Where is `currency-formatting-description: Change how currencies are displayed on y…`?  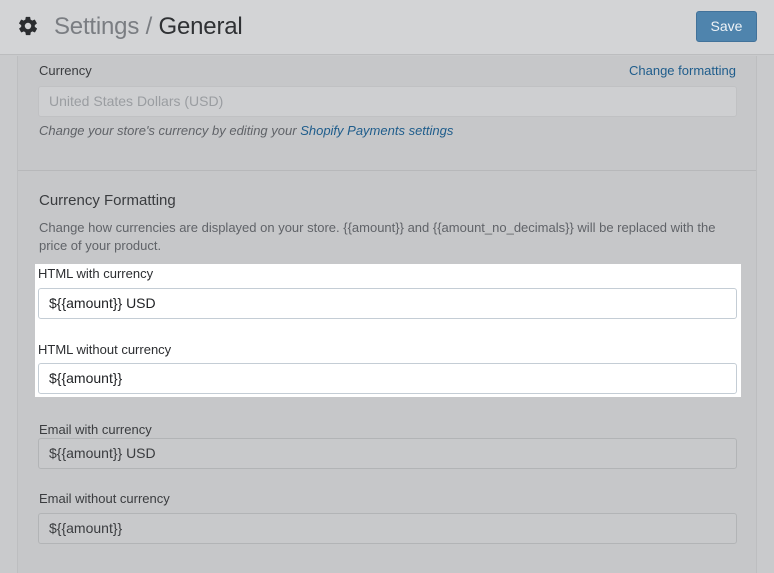 currency-formatting-description: Change how currencies are displayed on y… is located at coordinates (377, 236).